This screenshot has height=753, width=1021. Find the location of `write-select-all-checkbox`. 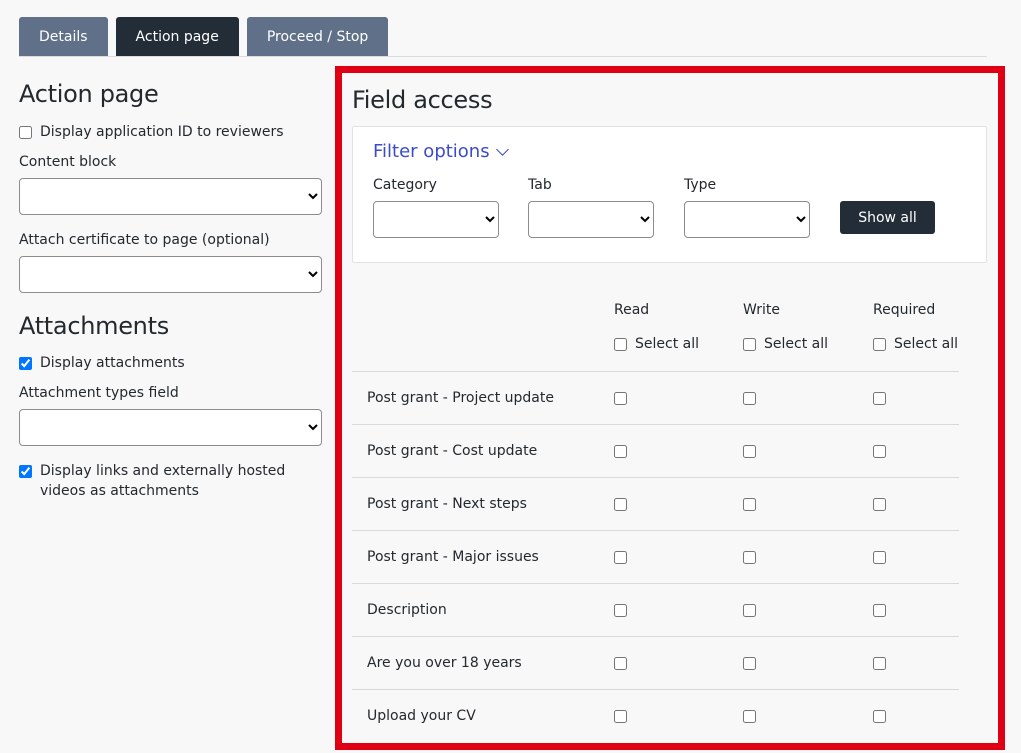

write-select-all-checkbox is located at coordinates (749, 344).